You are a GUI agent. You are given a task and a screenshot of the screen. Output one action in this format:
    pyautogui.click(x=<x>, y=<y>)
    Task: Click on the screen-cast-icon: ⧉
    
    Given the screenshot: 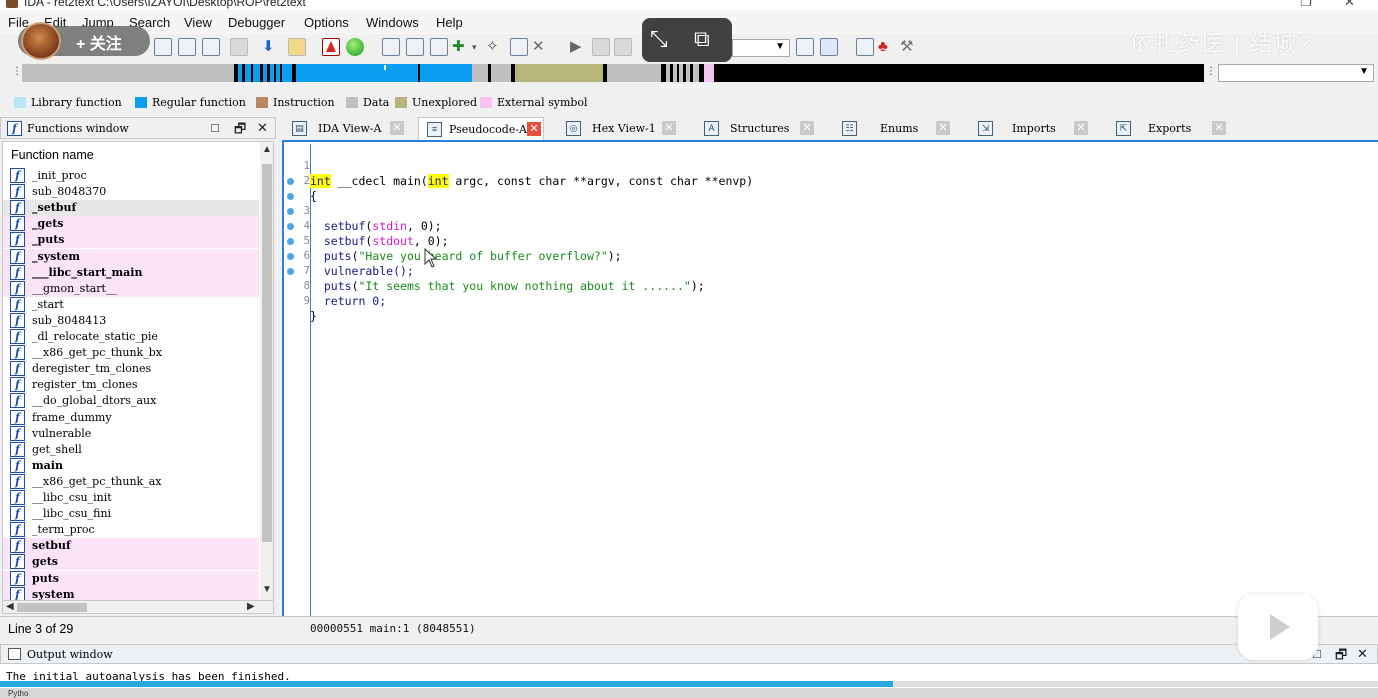 What is the action you would take?
    pyautogui.click(x=702, y=39)
    